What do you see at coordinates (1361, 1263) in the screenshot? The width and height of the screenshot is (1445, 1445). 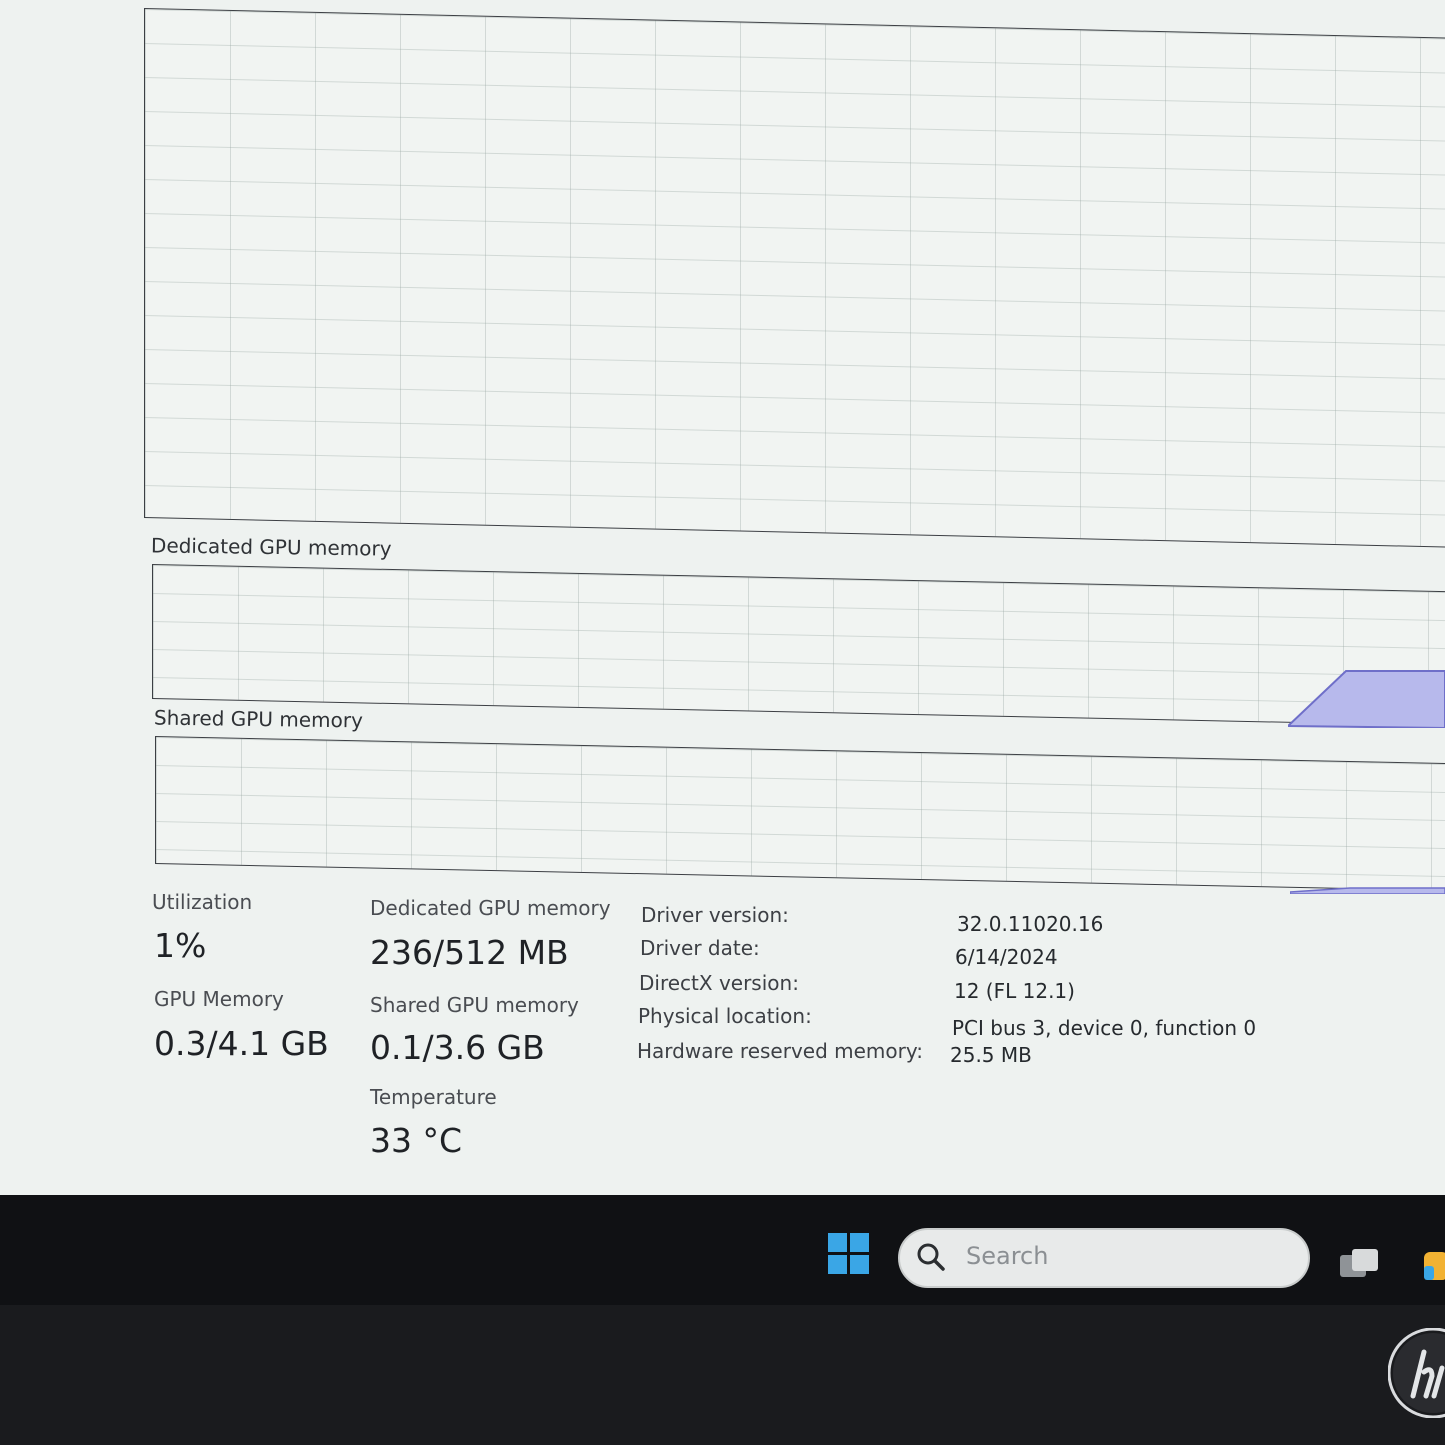 I see `task-view-icon` at bounding box center [1361, 1263].